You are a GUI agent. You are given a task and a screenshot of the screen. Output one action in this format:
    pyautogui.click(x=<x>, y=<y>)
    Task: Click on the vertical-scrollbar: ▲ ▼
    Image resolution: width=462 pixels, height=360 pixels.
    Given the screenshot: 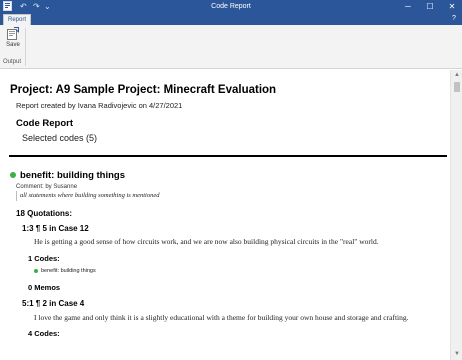 What is the action you would take?
    pyautogui.click(x=456, y=215)
    